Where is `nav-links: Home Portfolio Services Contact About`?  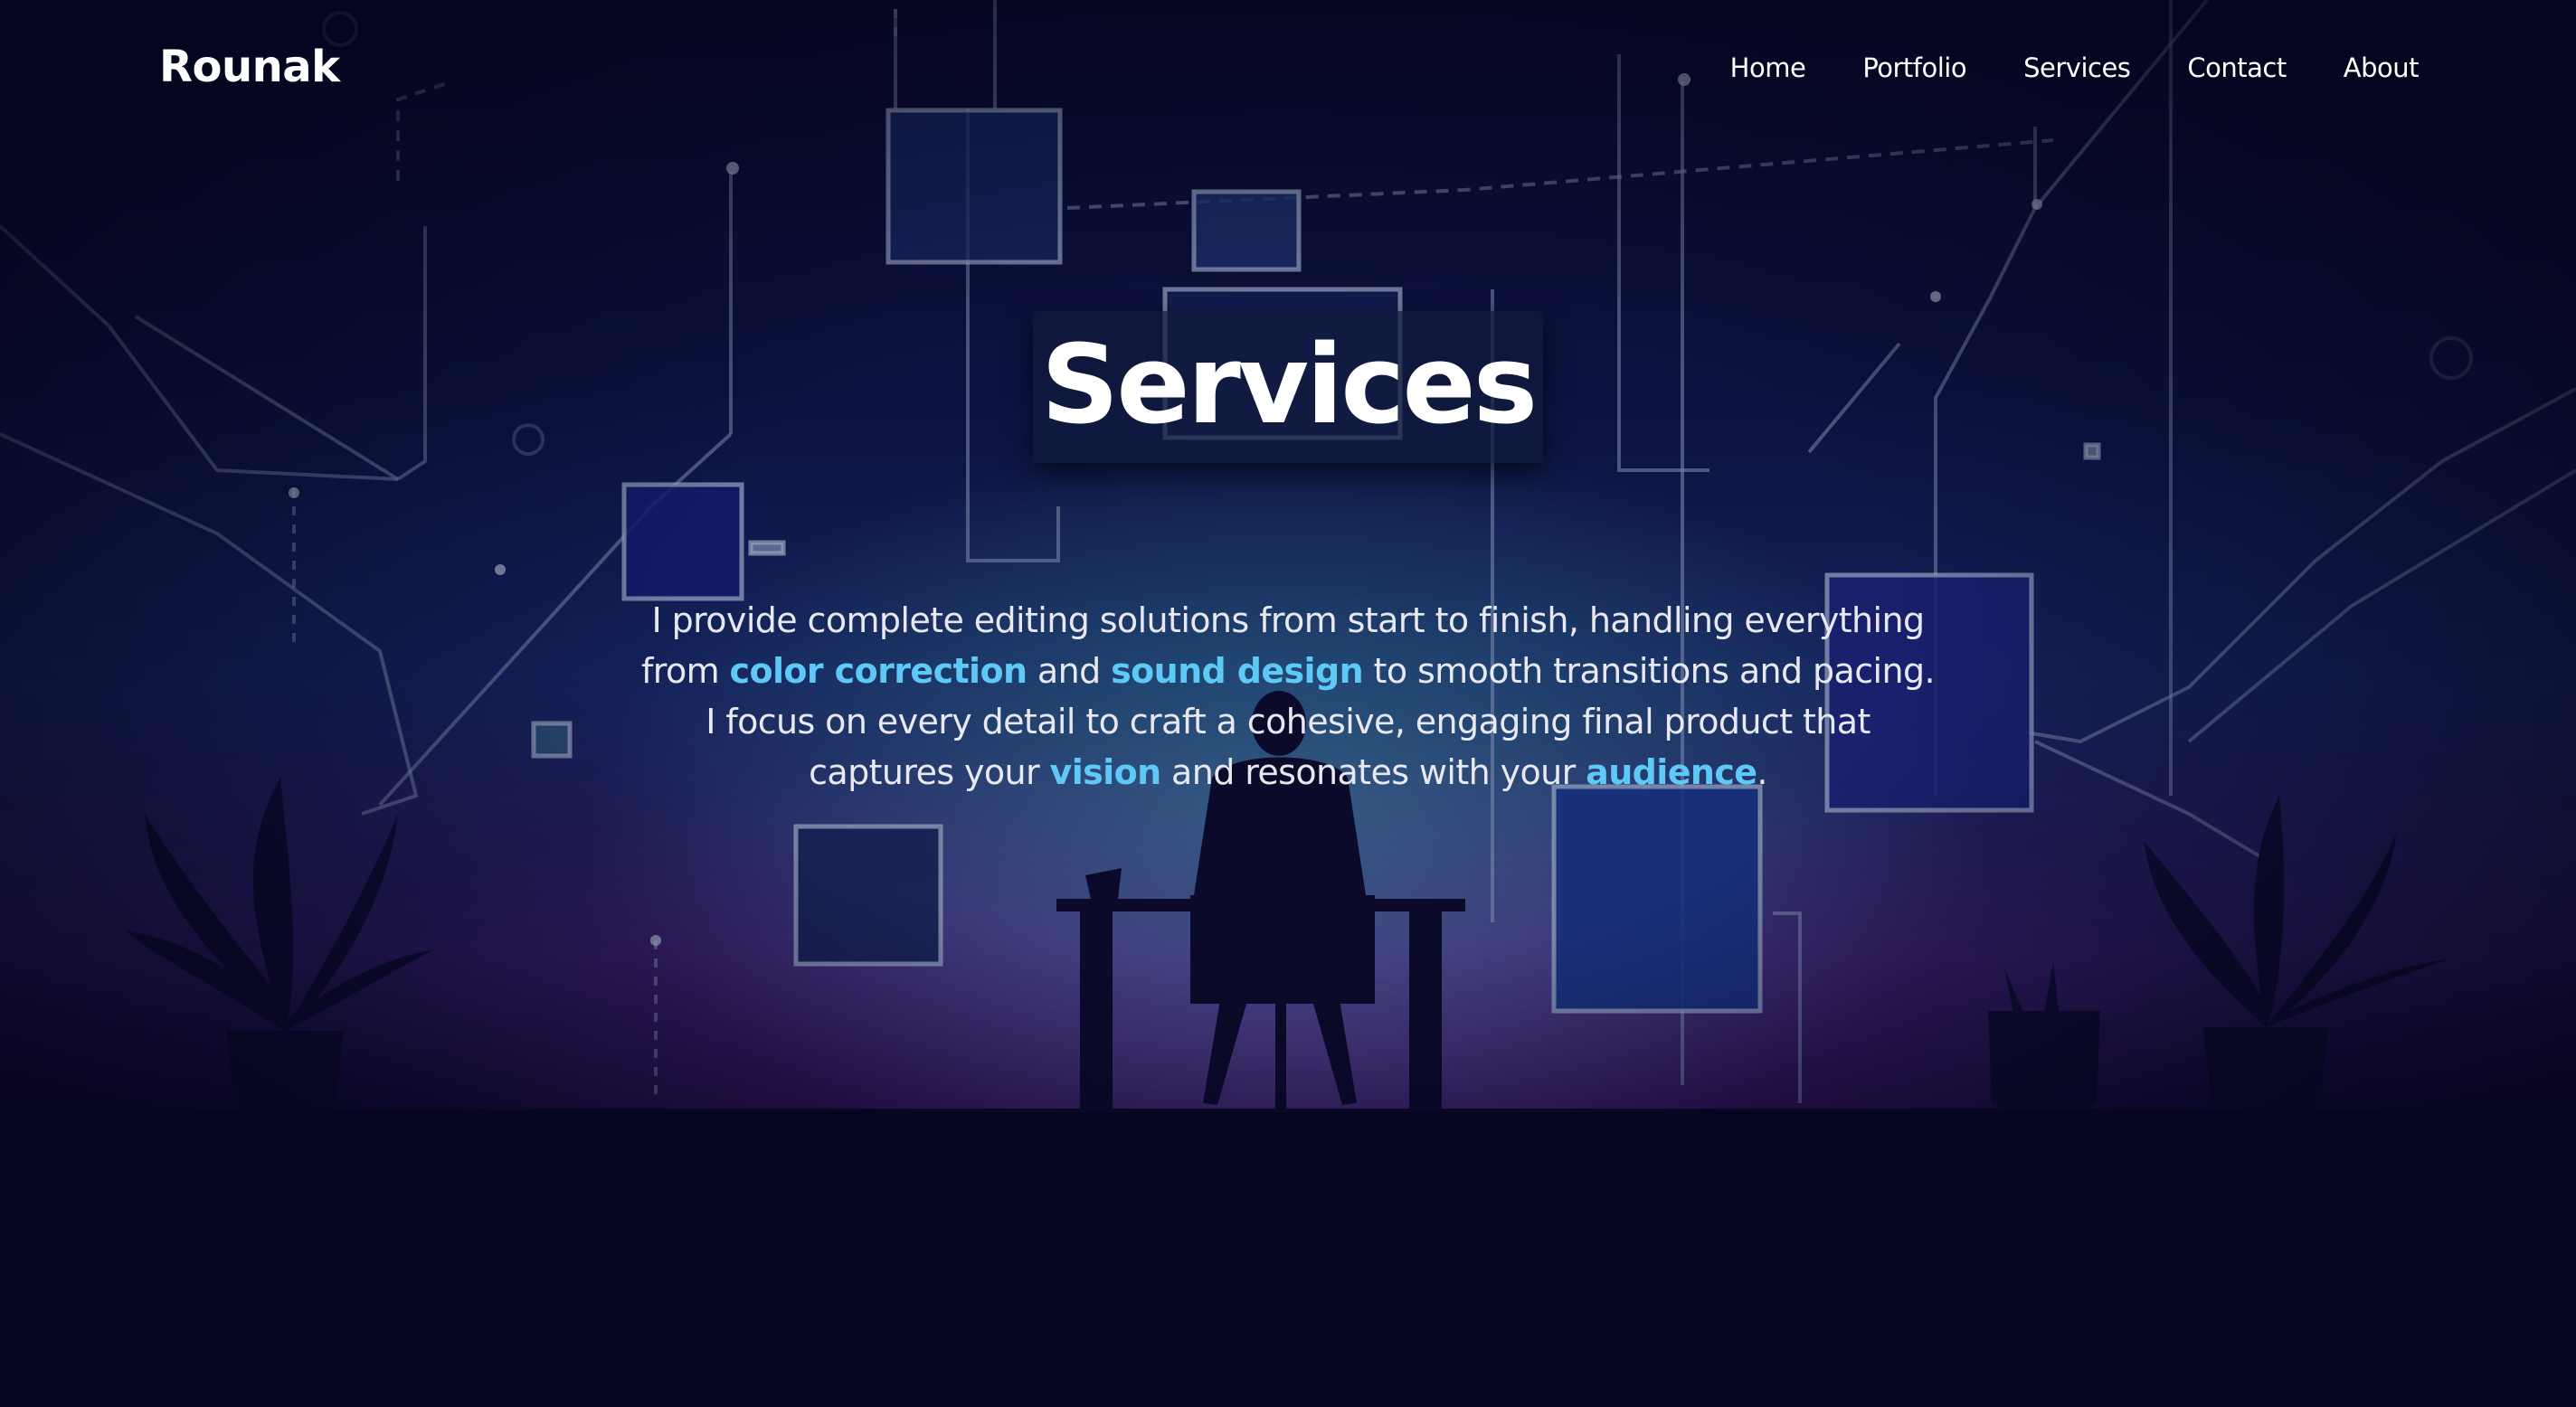
nav-links: Home Portfolio Services Contact About is located at coordinates (2075, 67).